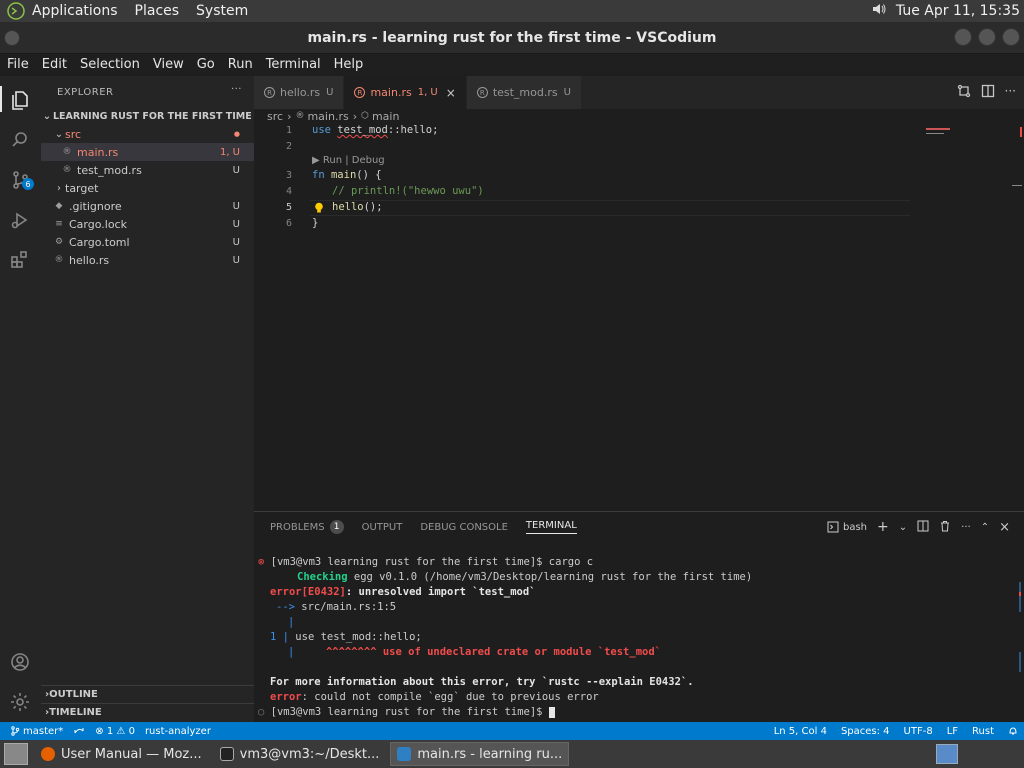  What do you see at coordinates (879, 11) in the screenshot?
I see `volume-icon` at bounding box center [879, 11].